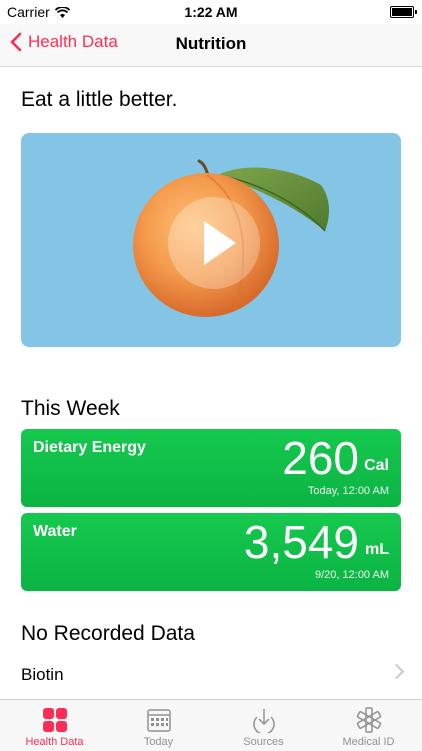 This screenshot has width=422, height=751. What do you see at coordinates (214, 243) in the screenshot?
I see `play-button` at bounding box center [214, 243].